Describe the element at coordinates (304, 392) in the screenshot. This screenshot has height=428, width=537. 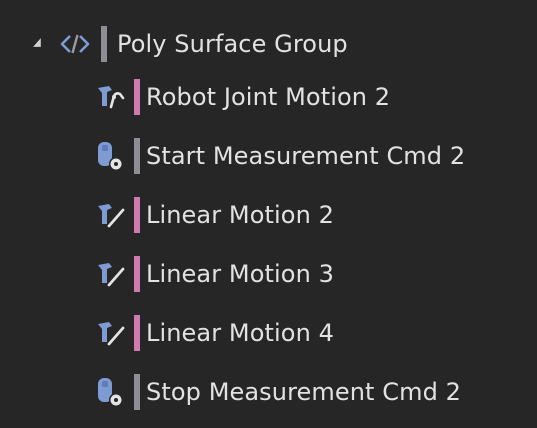
I see `tree-item-label: Stop Measurement Cmd 2` at that location.